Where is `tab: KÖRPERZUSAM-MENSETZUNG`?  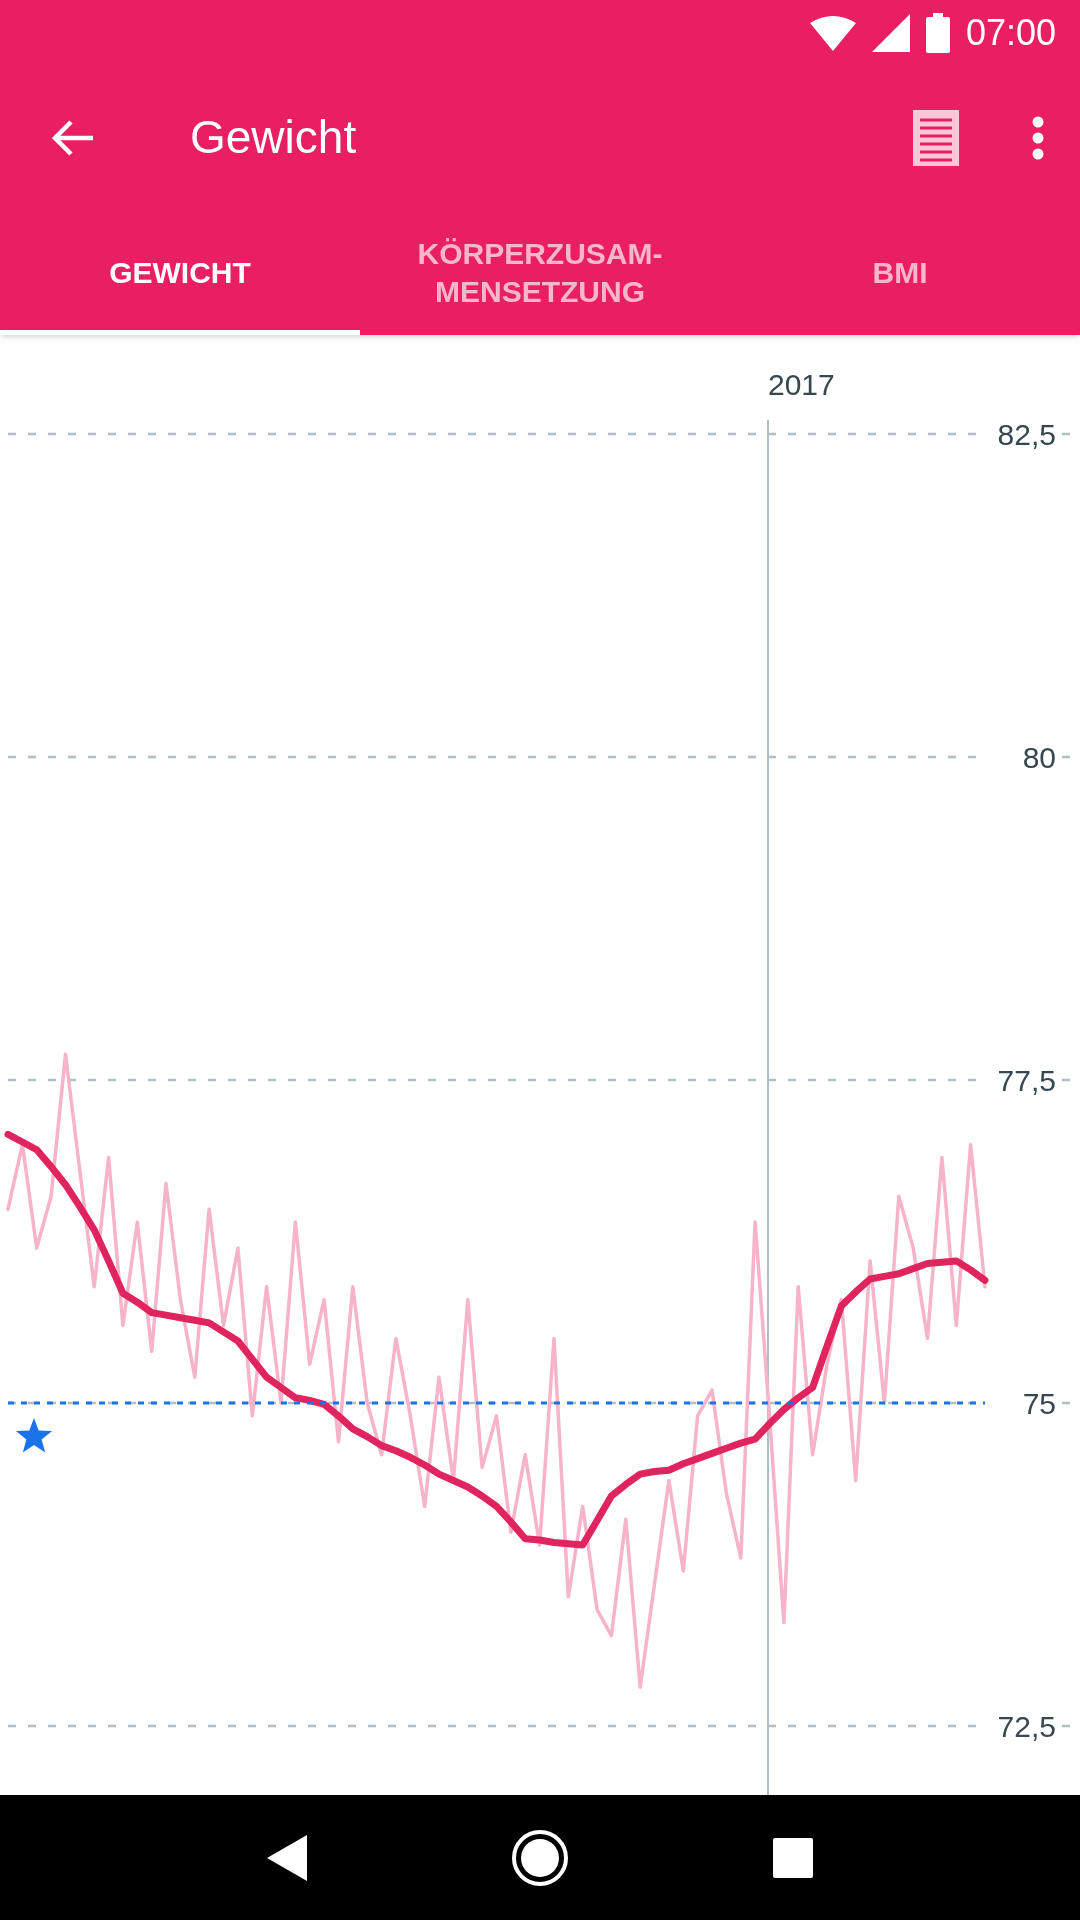 tab: KÖRPERZUSAM-MENSETZUNG is located at coordinates (540, 272).